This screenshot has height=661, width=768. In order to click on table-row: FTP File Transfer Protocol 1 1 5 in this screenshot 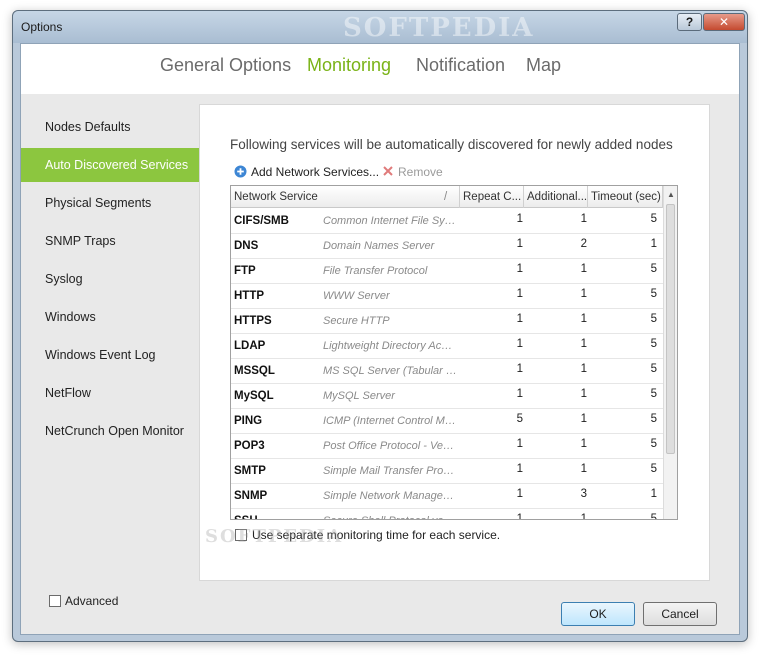, I will do `click(447, 271)`.